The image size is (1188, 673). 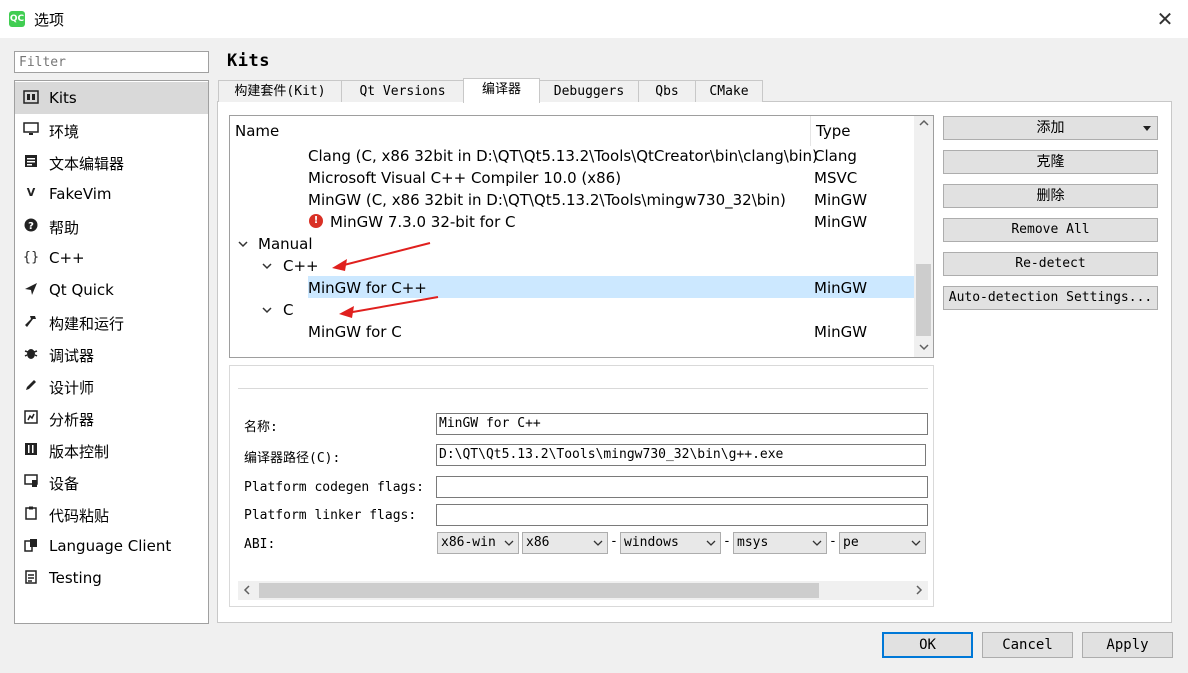 I want to click on sidebar-item-label: Qt Quick, so click(x=81, y=290).